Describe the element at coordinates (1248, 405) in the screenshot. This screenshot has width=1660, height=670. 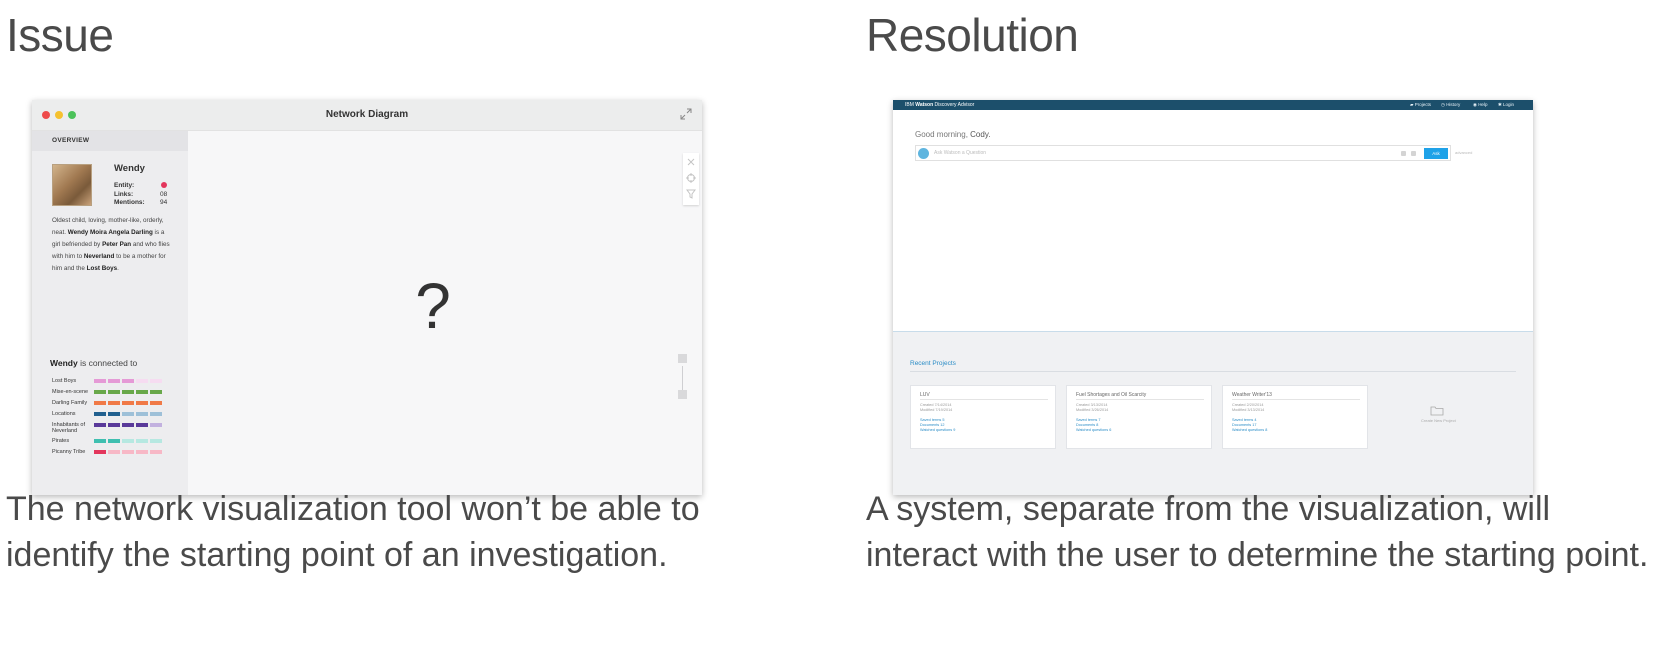
I see `project-created: Created 2/20/2014` at that location.